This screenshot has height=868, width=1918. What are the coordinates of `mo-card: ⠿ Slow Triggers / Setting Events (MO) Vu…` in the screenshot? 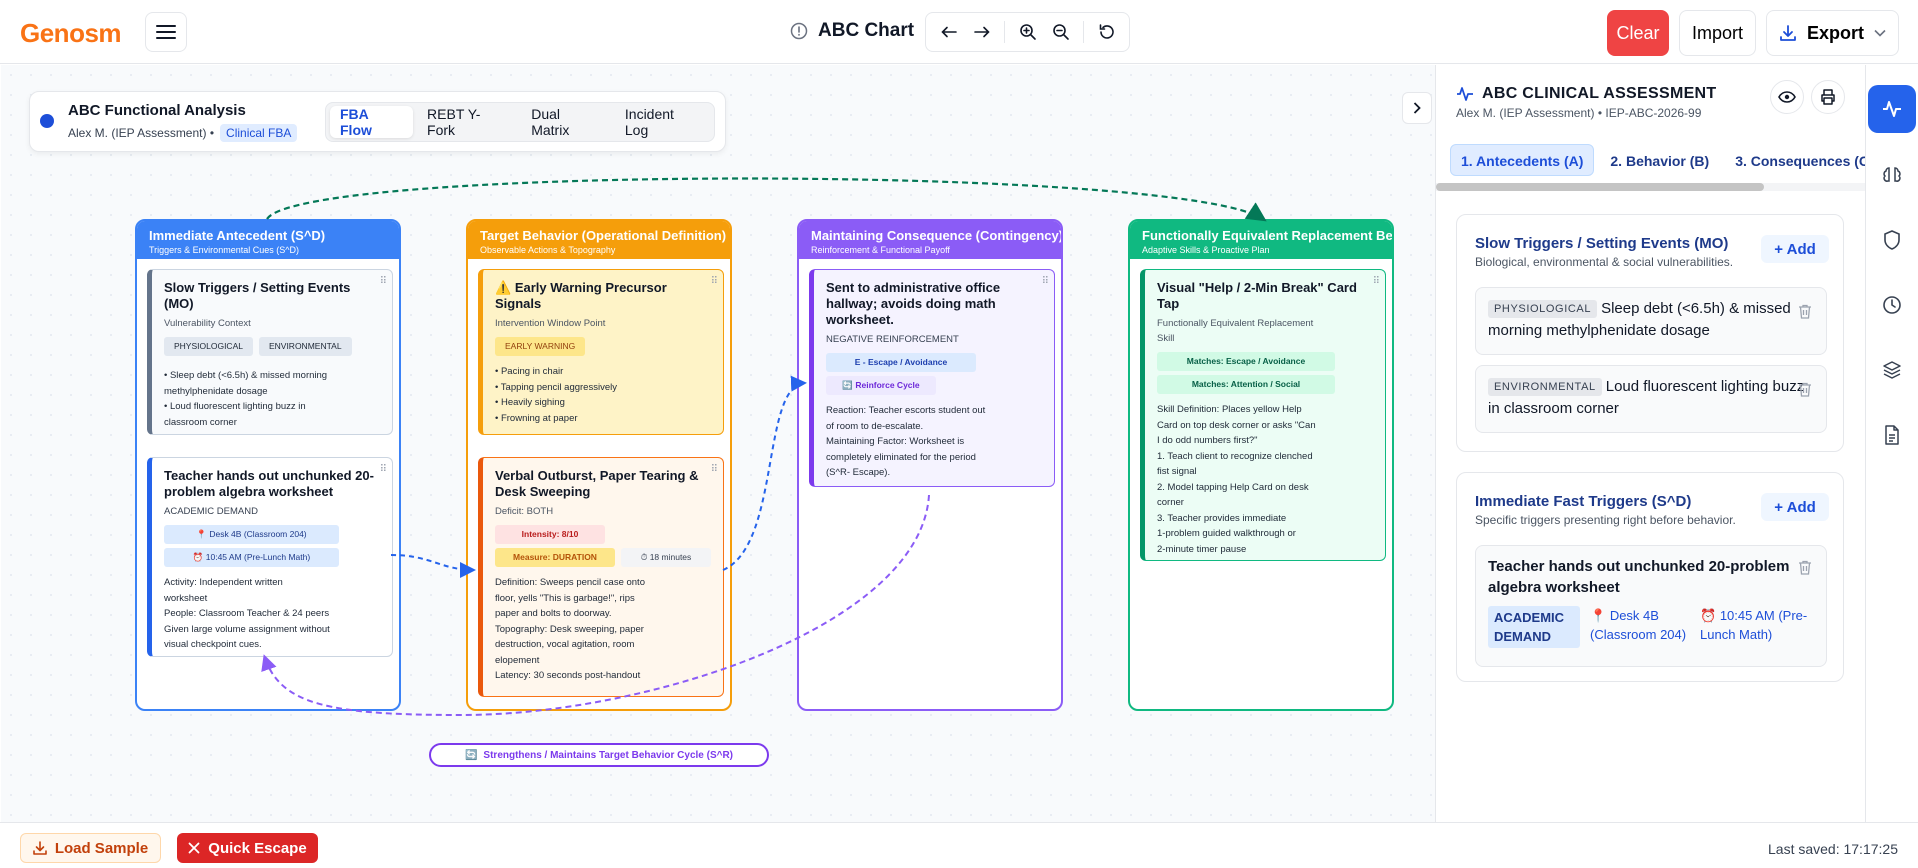 It's located at (270, 352).